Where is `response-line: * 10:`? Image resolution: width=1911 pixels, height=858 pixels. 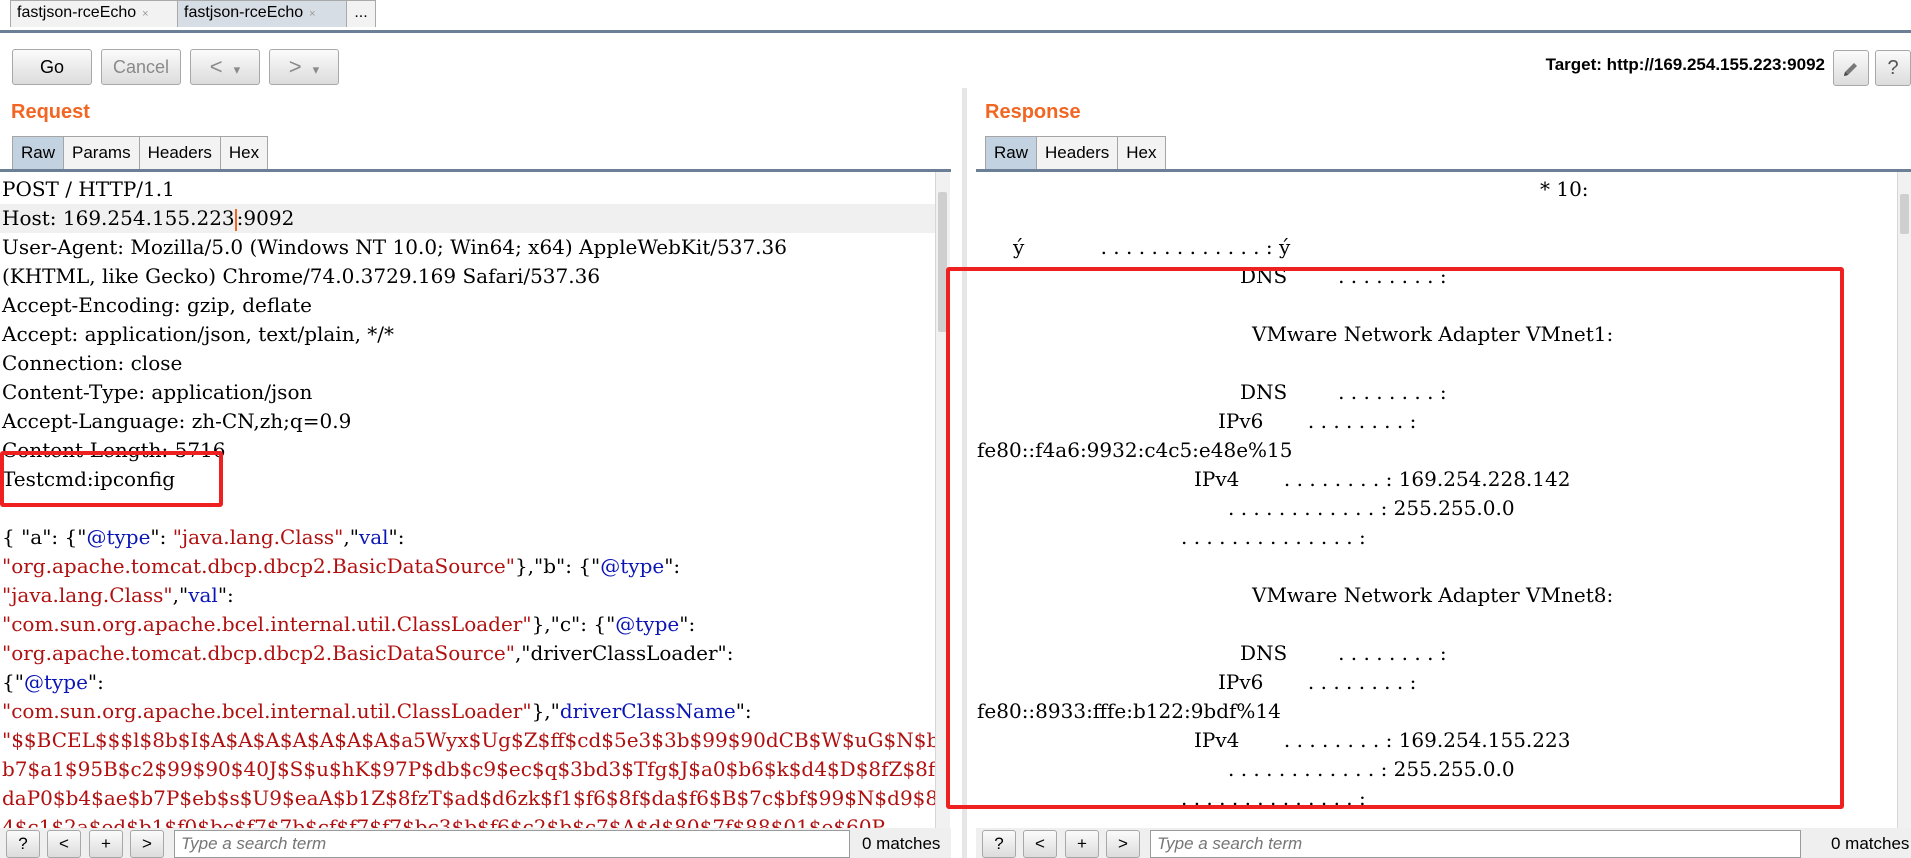
response-line: * 10: is located at coordinates (1564, 189).